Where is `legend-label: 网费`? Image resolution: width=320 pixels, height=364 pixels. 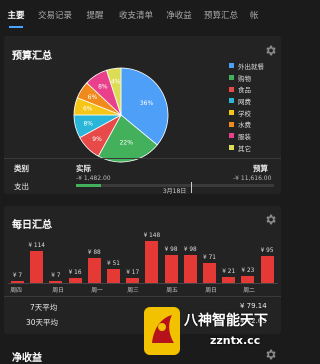 legend-label: 网费 is located at coordinates (244, 101).